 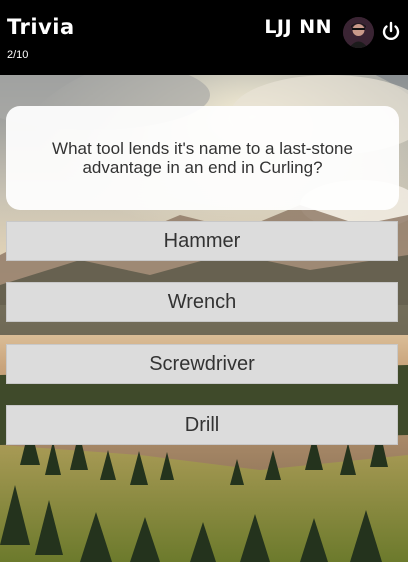 I want to click on answer-button-hammer: Hammer, so click(x=202, y=241).